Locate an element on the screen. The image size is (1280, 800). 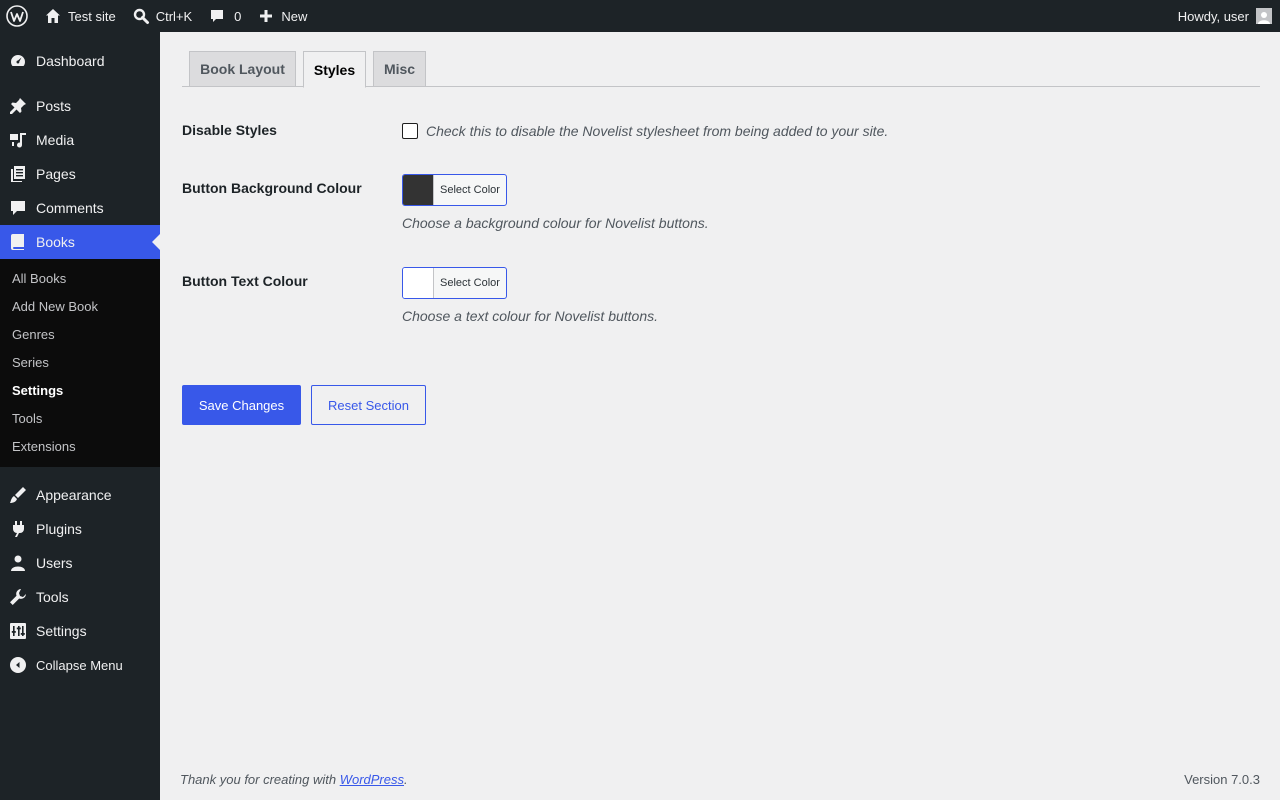
dashboard-icon is located at coordinates (18, 61).